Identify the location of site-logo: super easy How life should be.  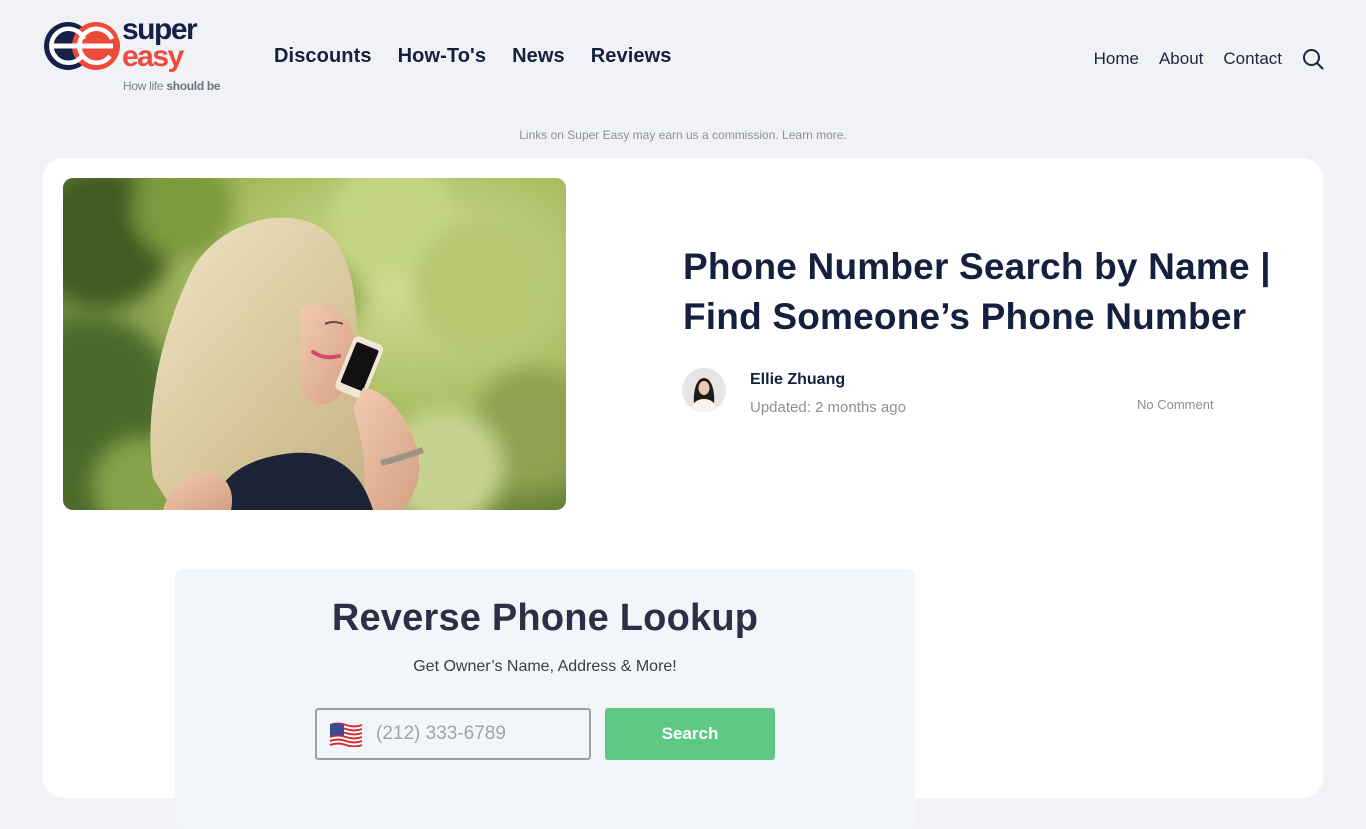
(137, 55).